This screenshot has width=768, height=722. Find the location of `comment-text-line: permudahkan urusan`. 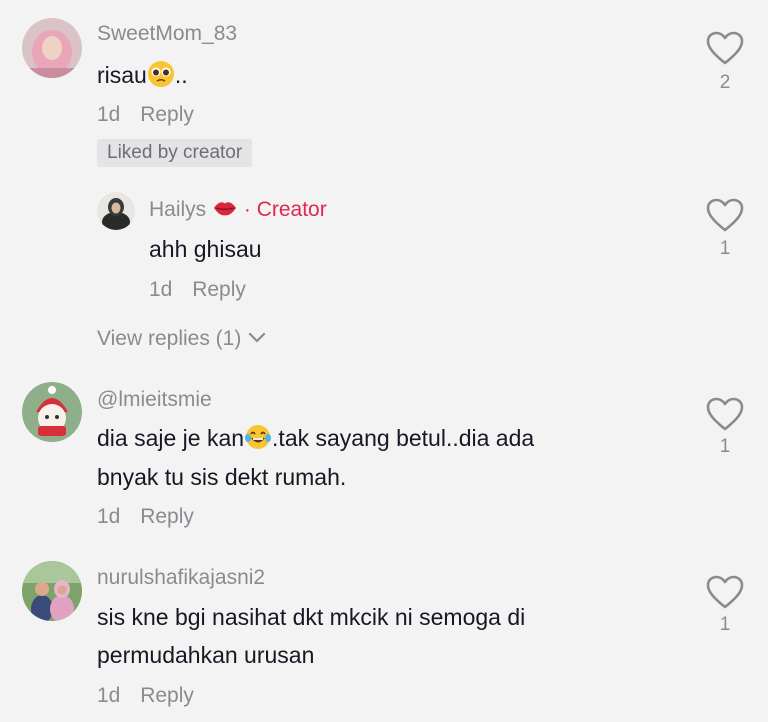

comment-text-line: permudahkan urusan is located at coordinates (206, 655).